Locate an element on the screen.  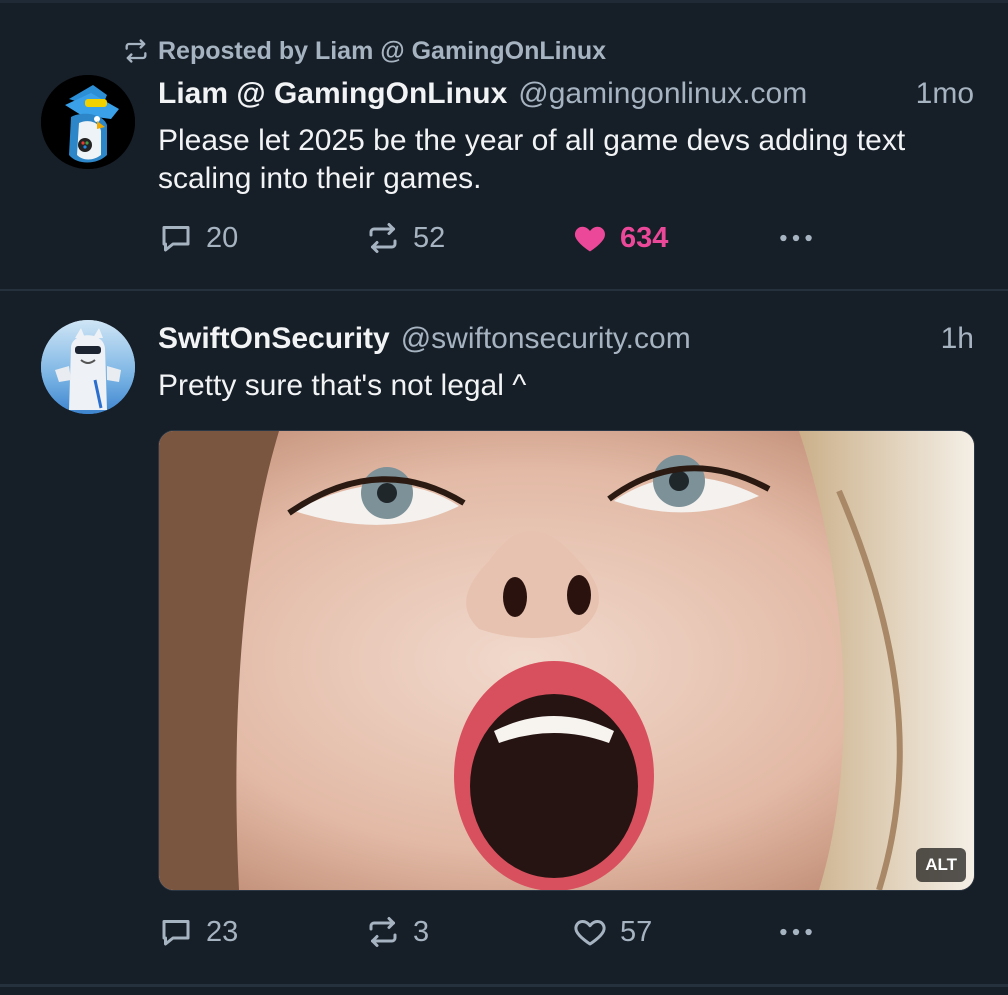
heart-filled-icon is located at coordinates (590, 239).